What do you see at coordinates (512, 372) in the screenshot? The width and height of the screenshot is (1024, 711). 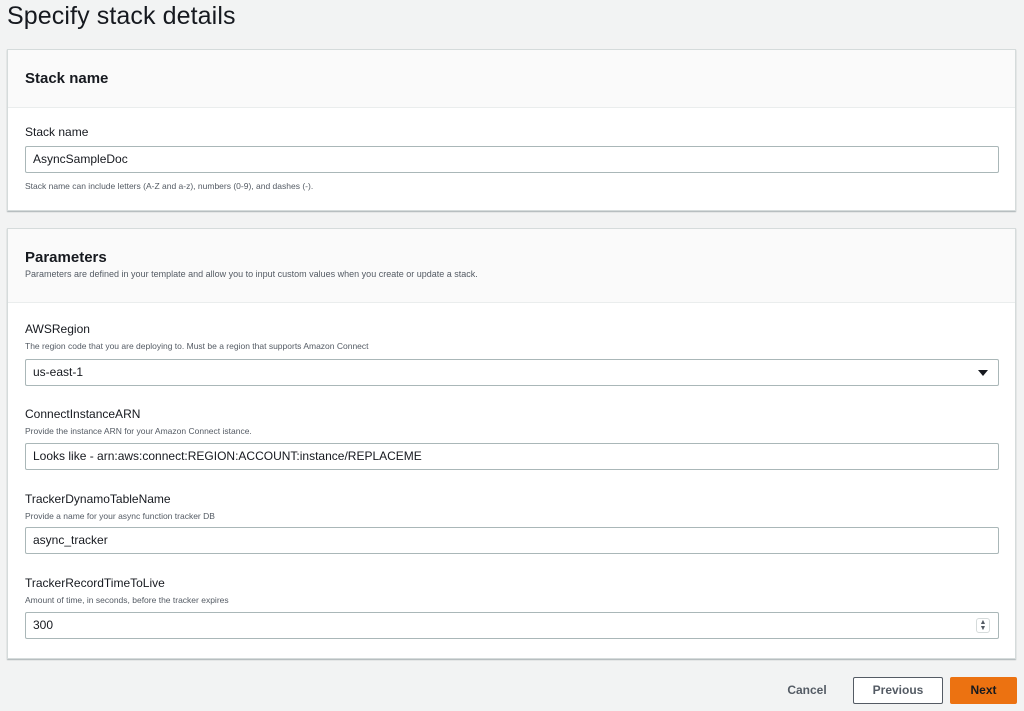 I see `aws-region-select: us-east-1` at bounding box center [512, 372].